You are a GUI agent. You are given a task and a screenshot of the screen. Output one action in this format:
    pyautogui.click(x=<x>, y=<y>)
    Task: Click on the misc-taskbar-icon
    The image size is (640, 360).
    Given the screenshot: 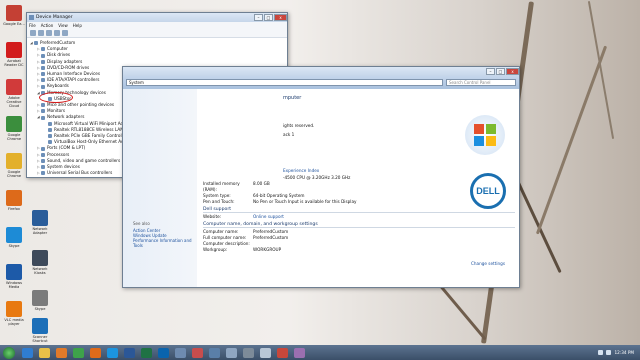 What is the action you would take?
    pyautogui.click(x=299, y=352)
    